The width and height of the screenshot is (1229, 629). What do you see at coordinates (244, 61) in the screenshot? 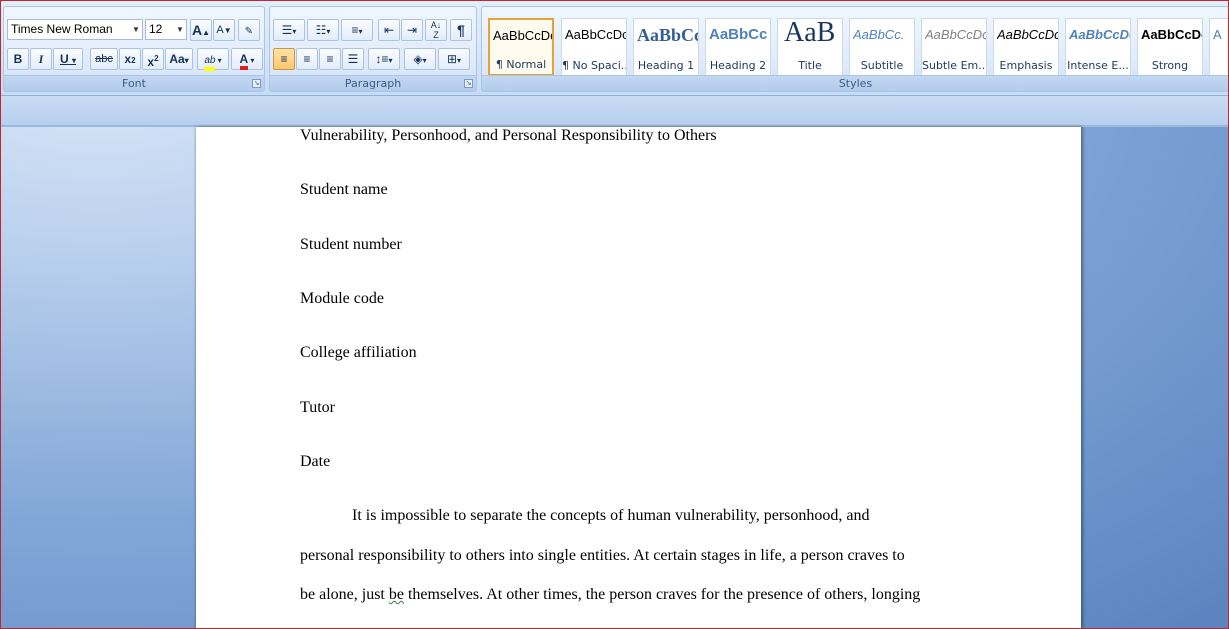
I see `font-color-icon: A` at bounding box center [244, 61].